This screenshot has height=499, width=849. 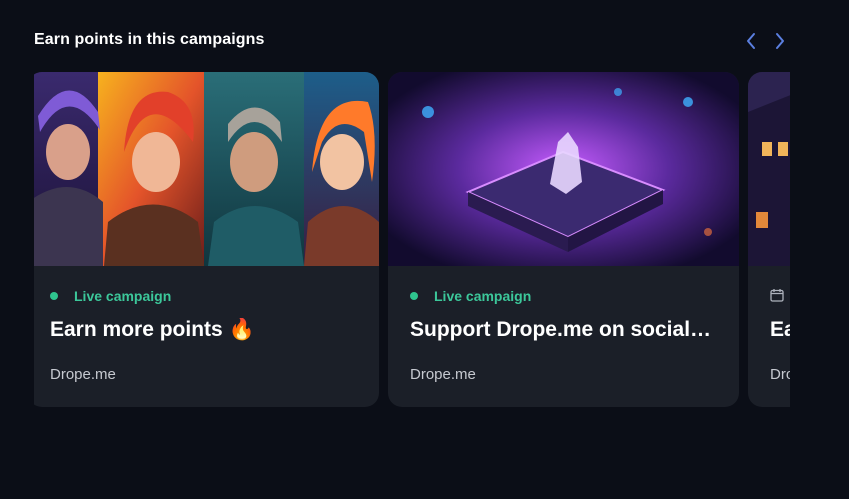 I want to click on chevron-left-icon, so click(x=751, y=41).